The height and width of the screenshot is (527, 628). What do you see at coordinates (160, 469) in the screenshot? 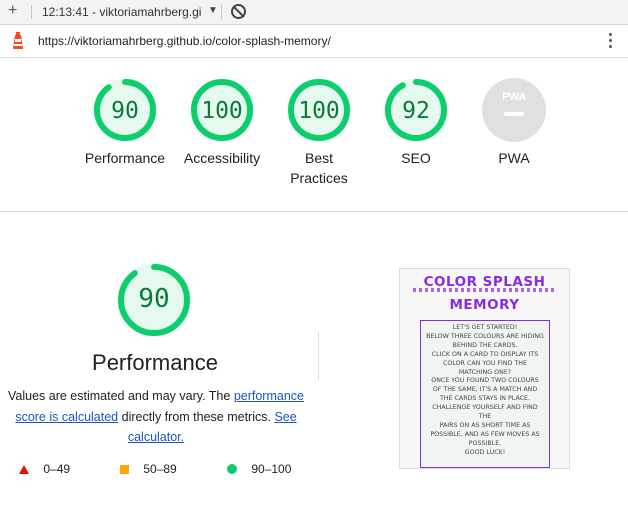
I see `legend-range: 50–89` at bounding box center [160, 469].